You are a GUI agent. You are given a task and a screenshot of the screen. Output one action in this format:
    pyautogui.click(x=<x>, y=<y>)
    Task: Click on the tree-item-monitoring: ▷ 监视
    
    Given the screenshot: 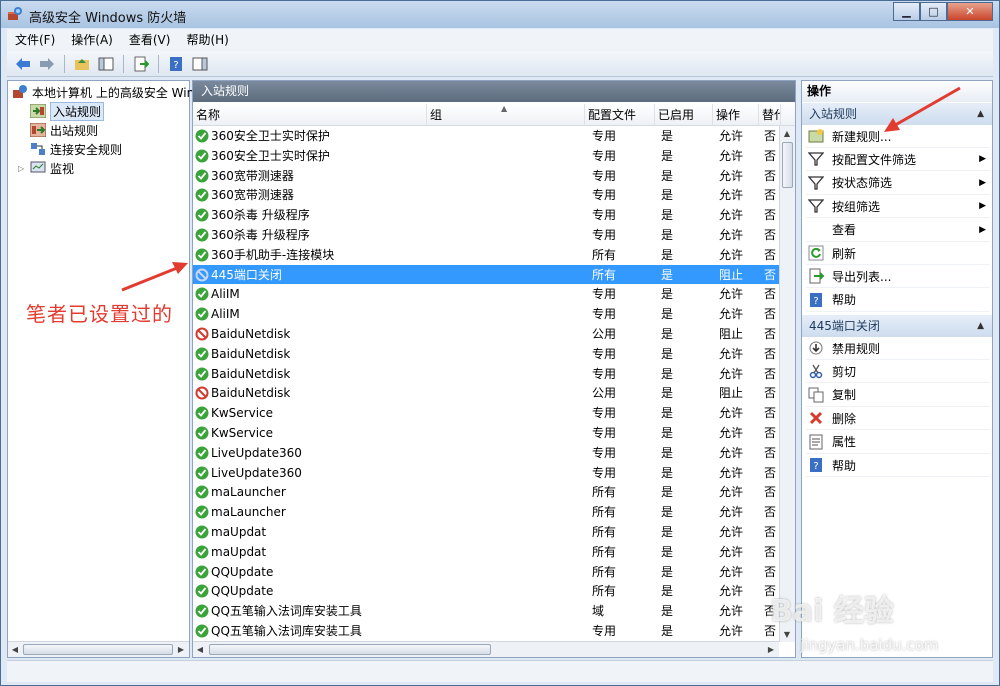 What is the action you would take?
    pyautogui.click(x=46, y=168)
    